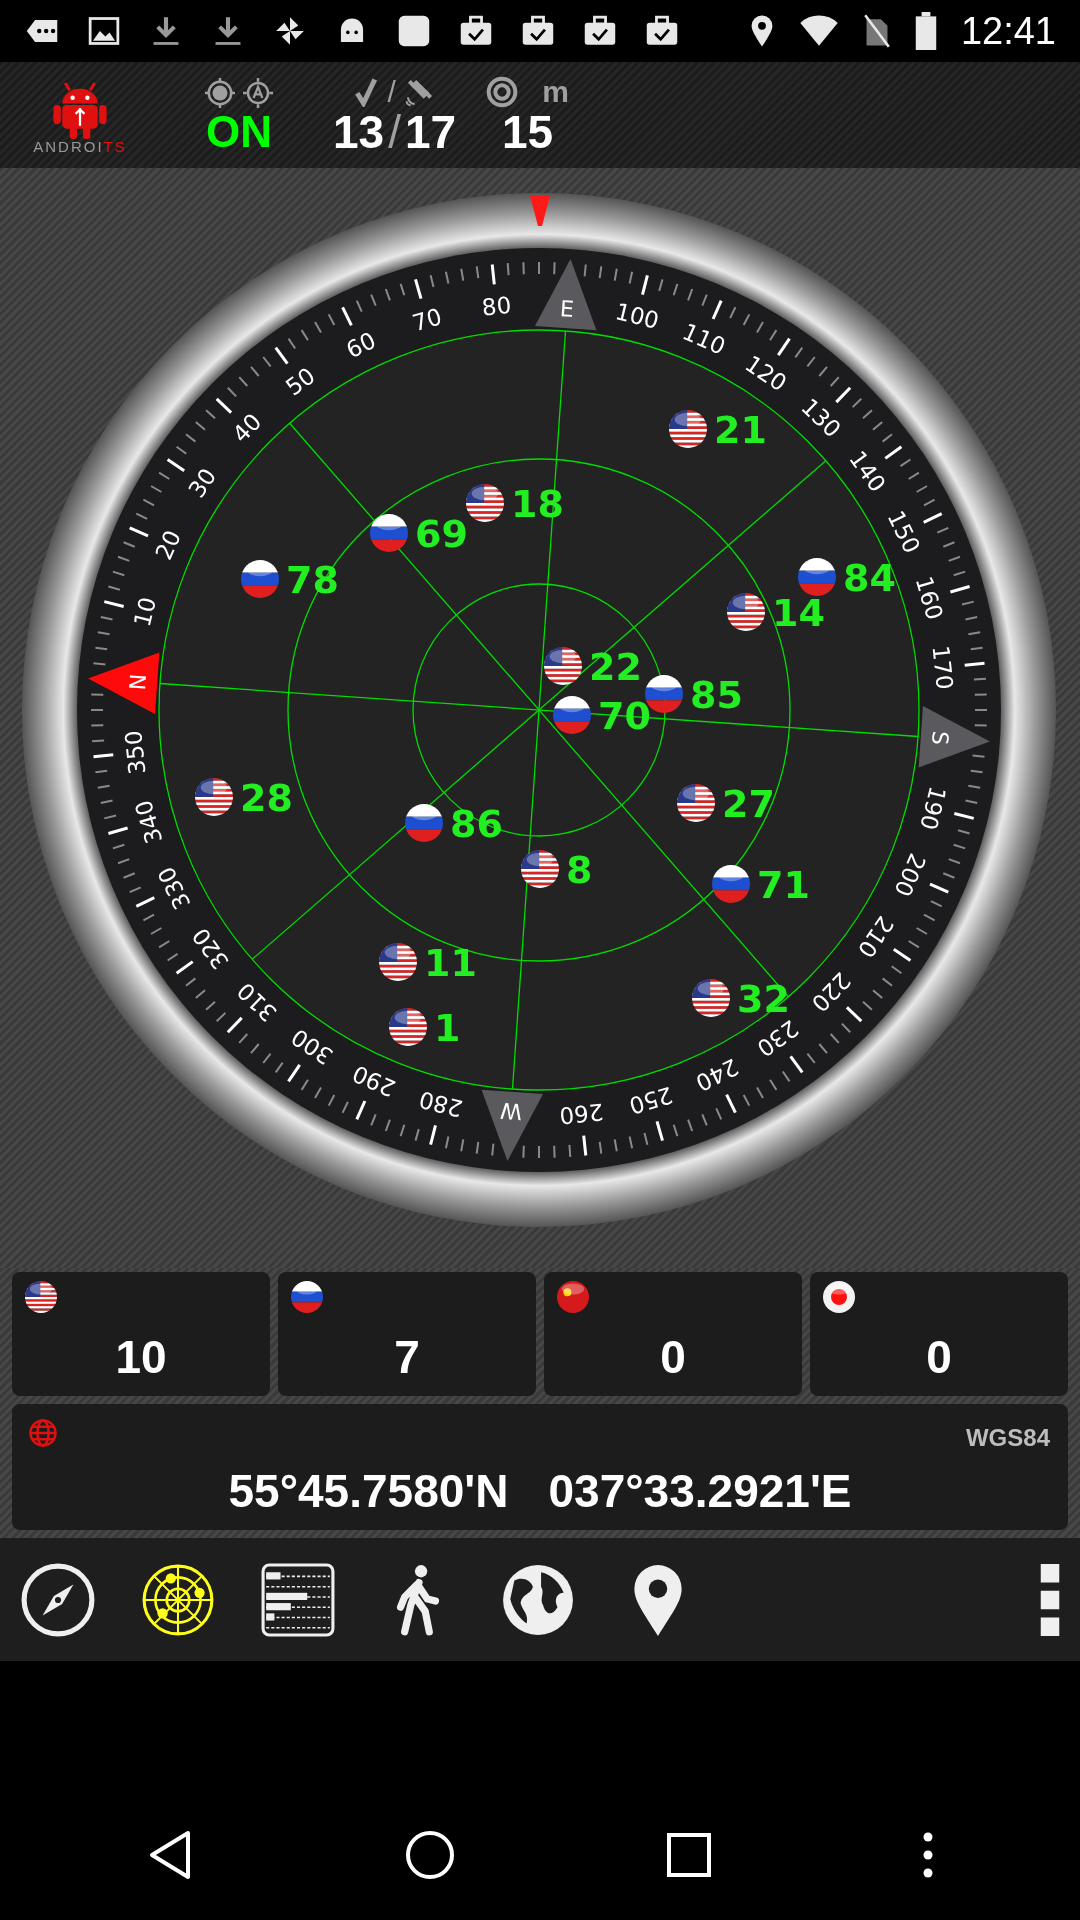 This screenshot has height=1920, width=1080. What do you see at coordinates (798, 613) in the screenshot?
I see `satellite-number: 14` at bounding box center [798, 613].